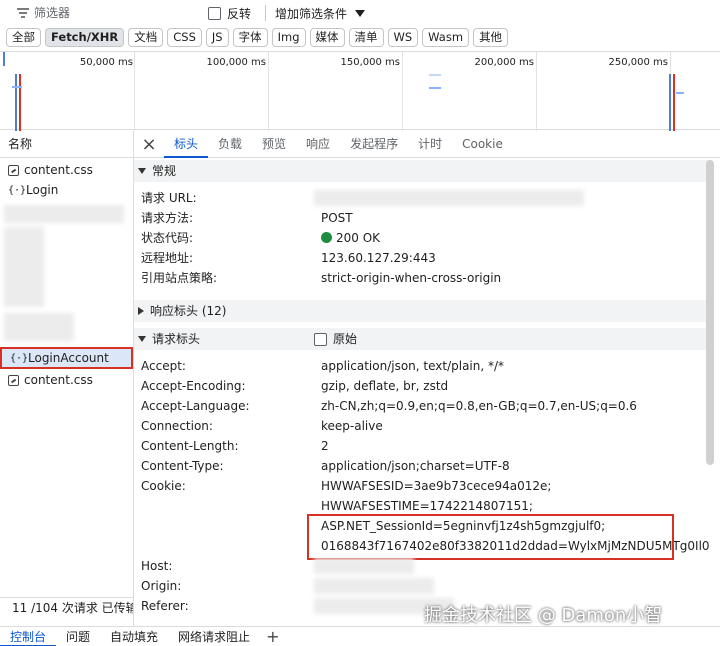 Image resolution: width=720 pixels, height=646 pixels. What do you see at coordinates (163, 366) in the screenshot?
I see `header-key: Accept:` at bounding box center [163, 366].